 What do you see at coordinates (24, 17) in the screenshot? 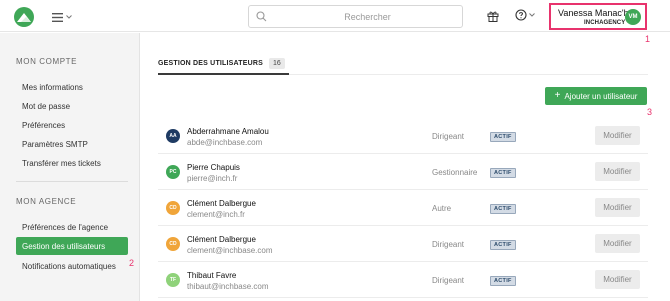
I see `mountain-logo-icon` at bounding box center [24, 17].